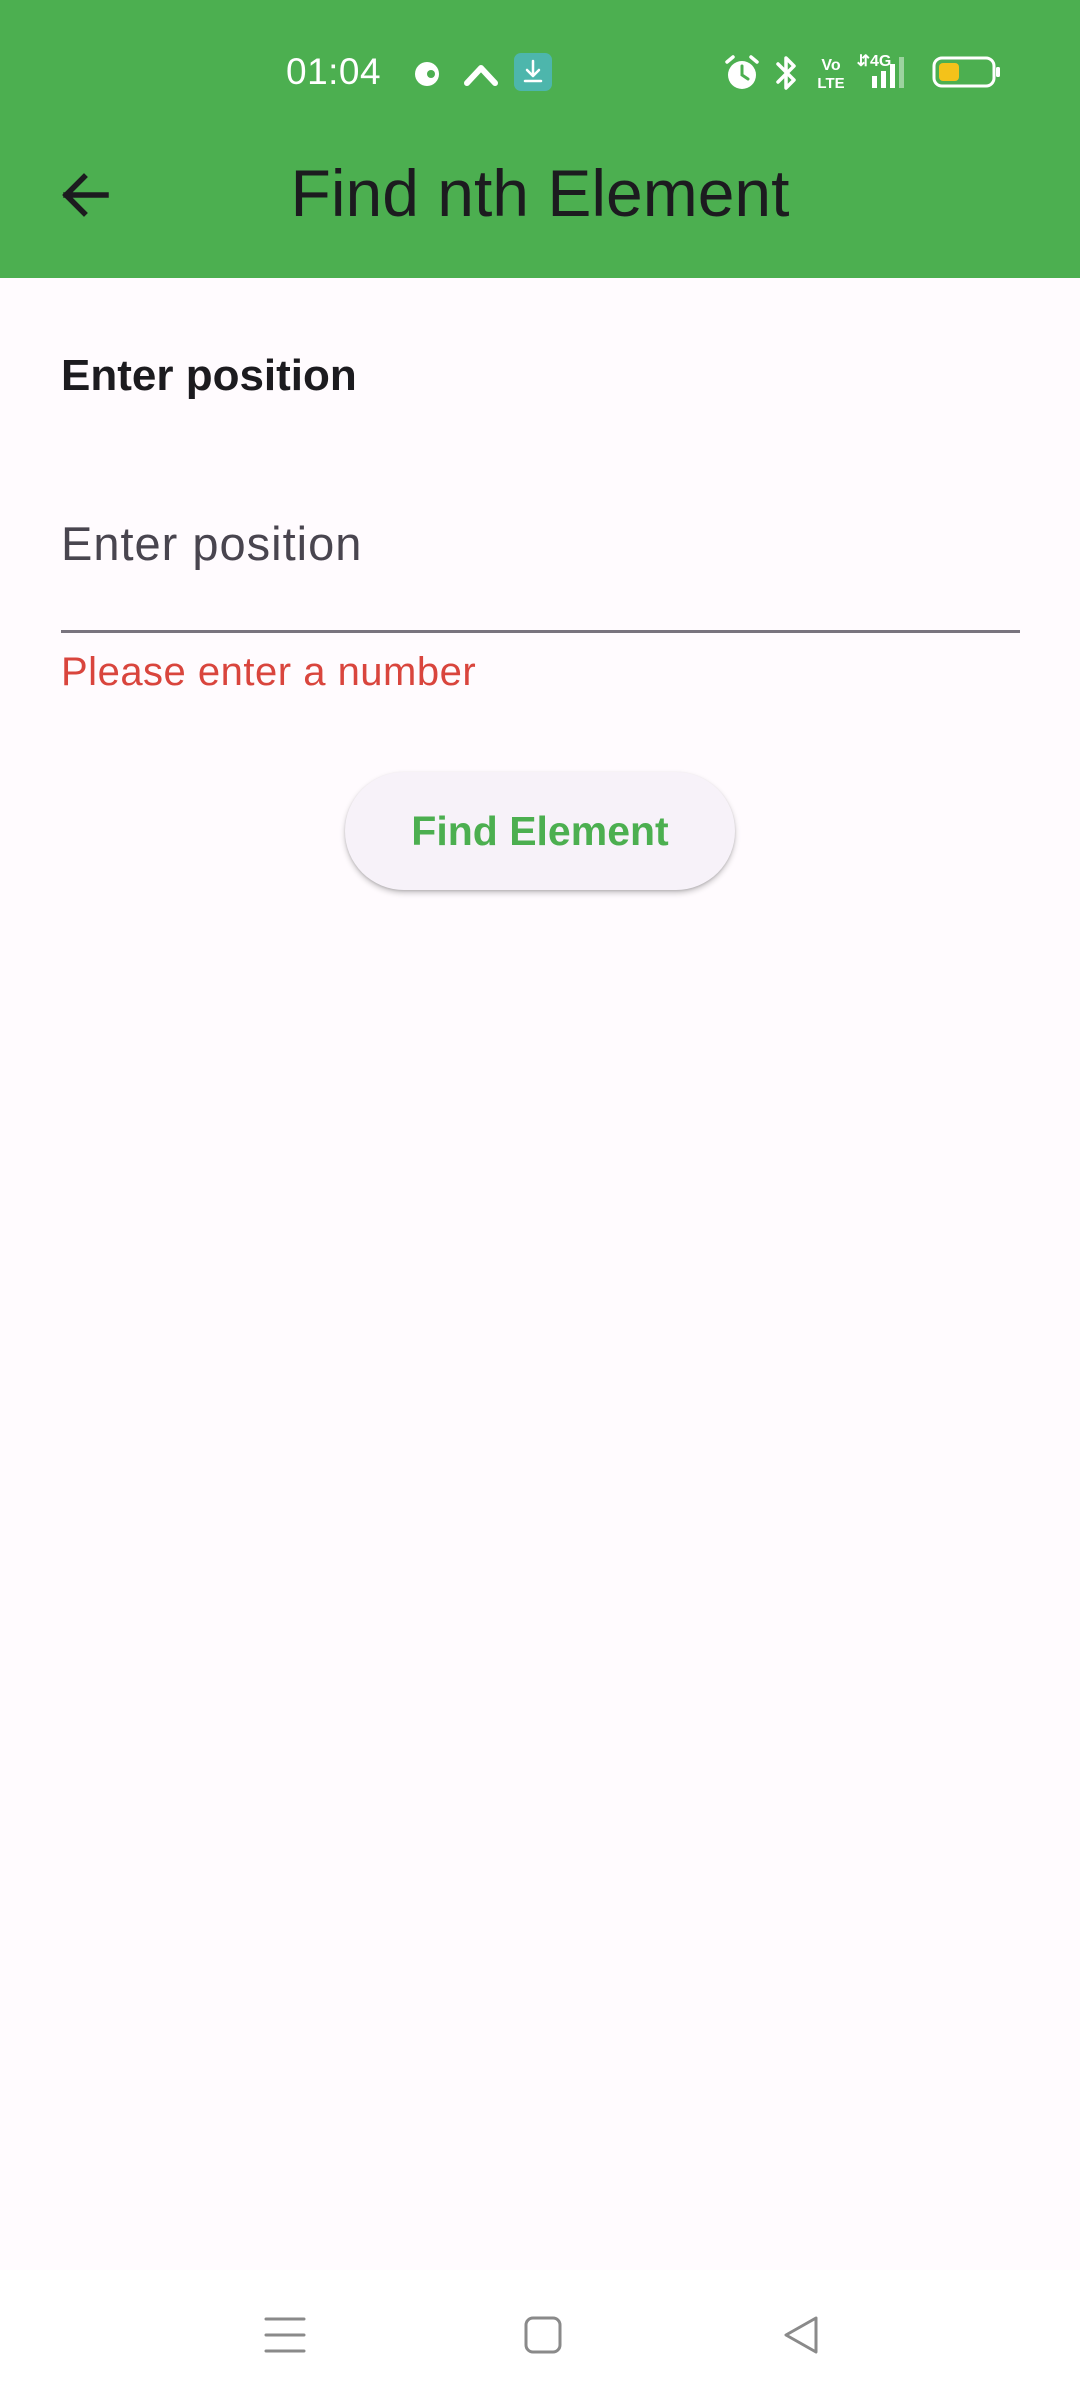  What do you see at coordinates (966, 72) in the screenshot?
I see `battery-icon` at bounding box center [966, 72].